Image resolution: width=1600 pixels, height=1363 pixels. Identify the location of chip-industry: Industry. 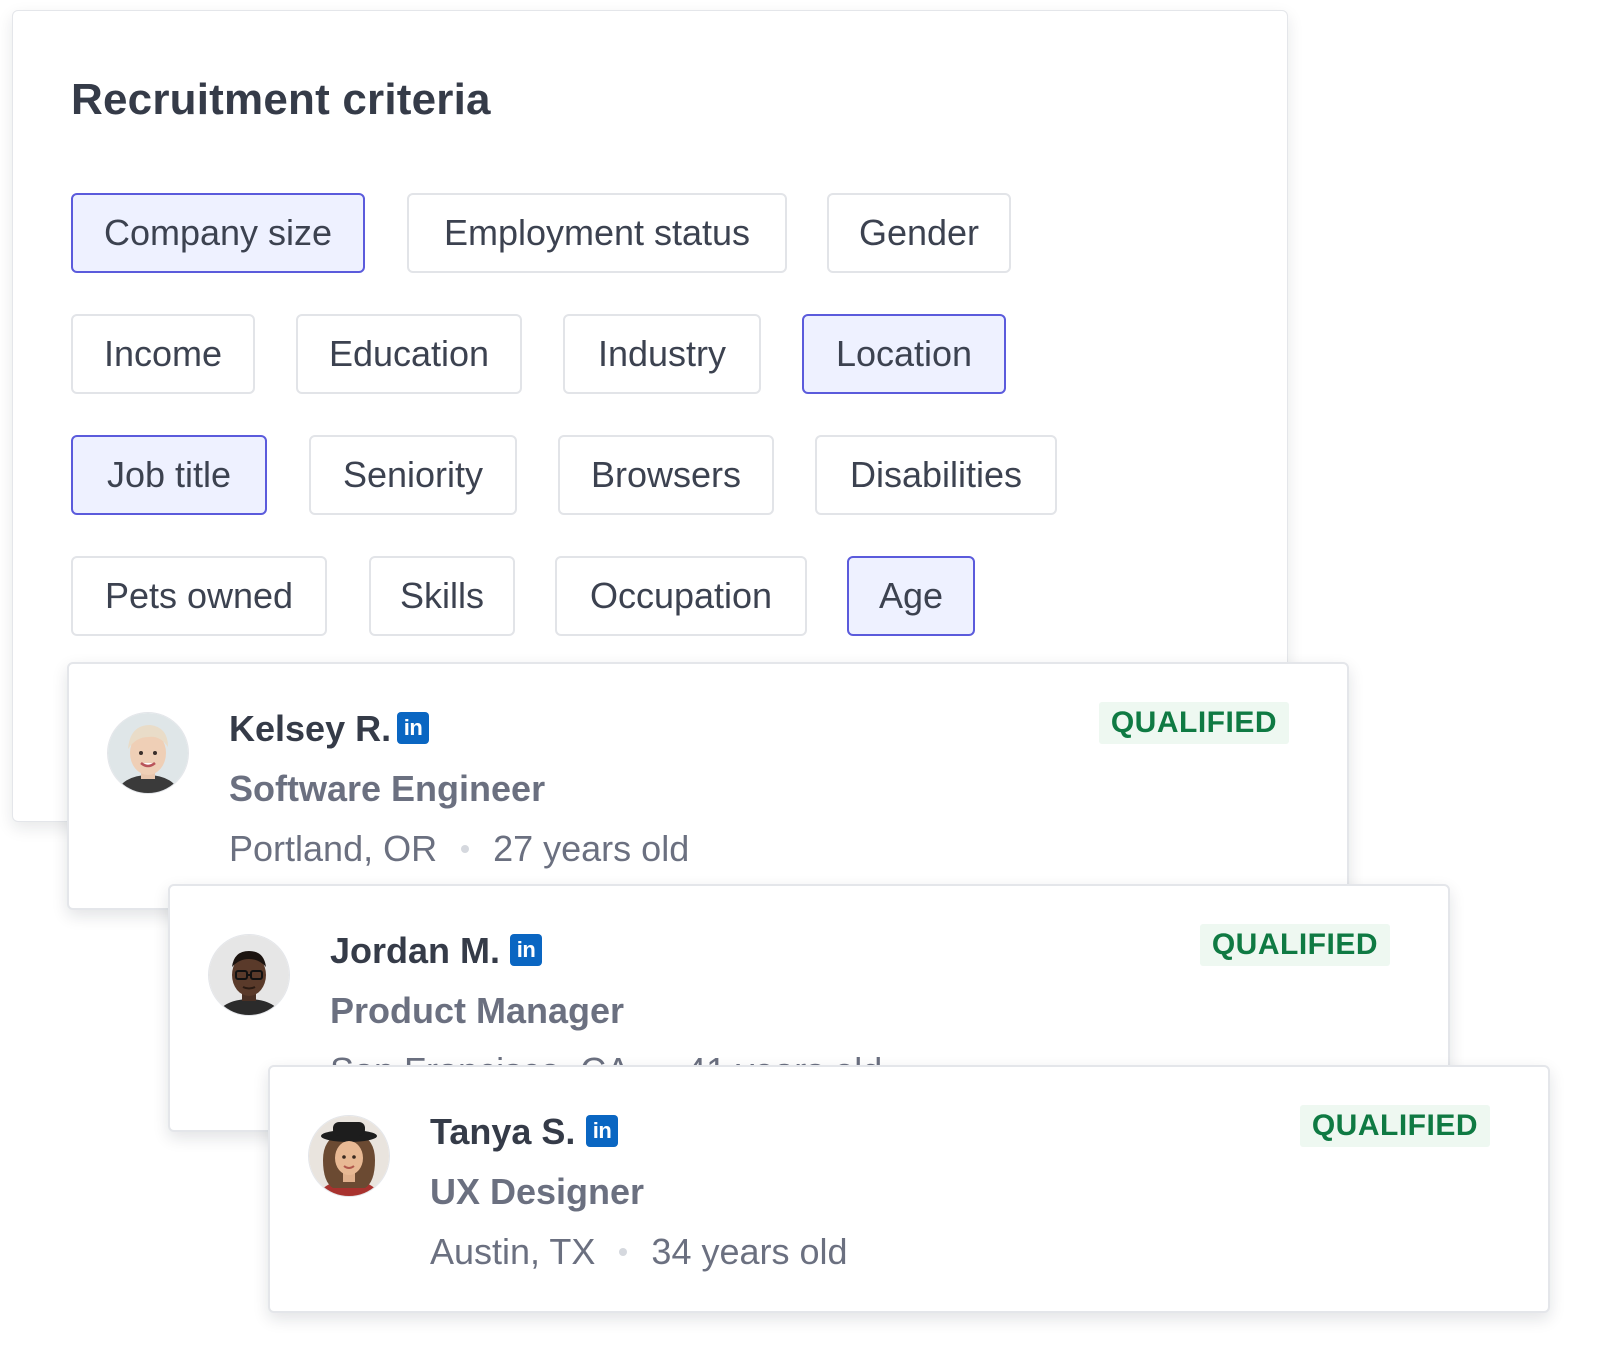
(662, 354).